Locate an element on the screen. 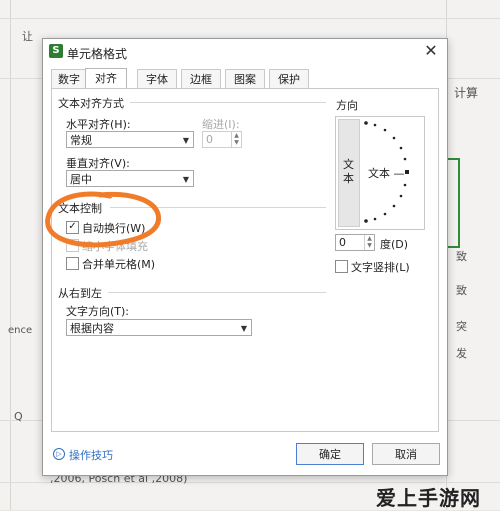 This screenshot has width=500, height=511. text-align-group-header: 文本对齐方式 is located at coordinates (91, 103).